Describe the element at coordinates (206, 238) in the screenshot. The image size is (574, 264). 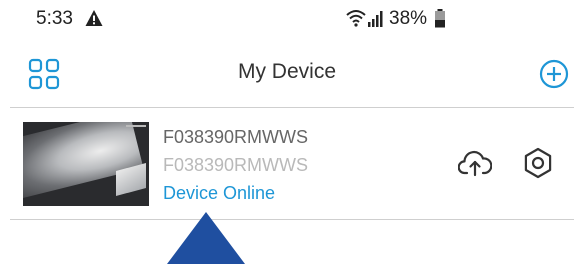
I see `pointer-arrow-icon` at that location.